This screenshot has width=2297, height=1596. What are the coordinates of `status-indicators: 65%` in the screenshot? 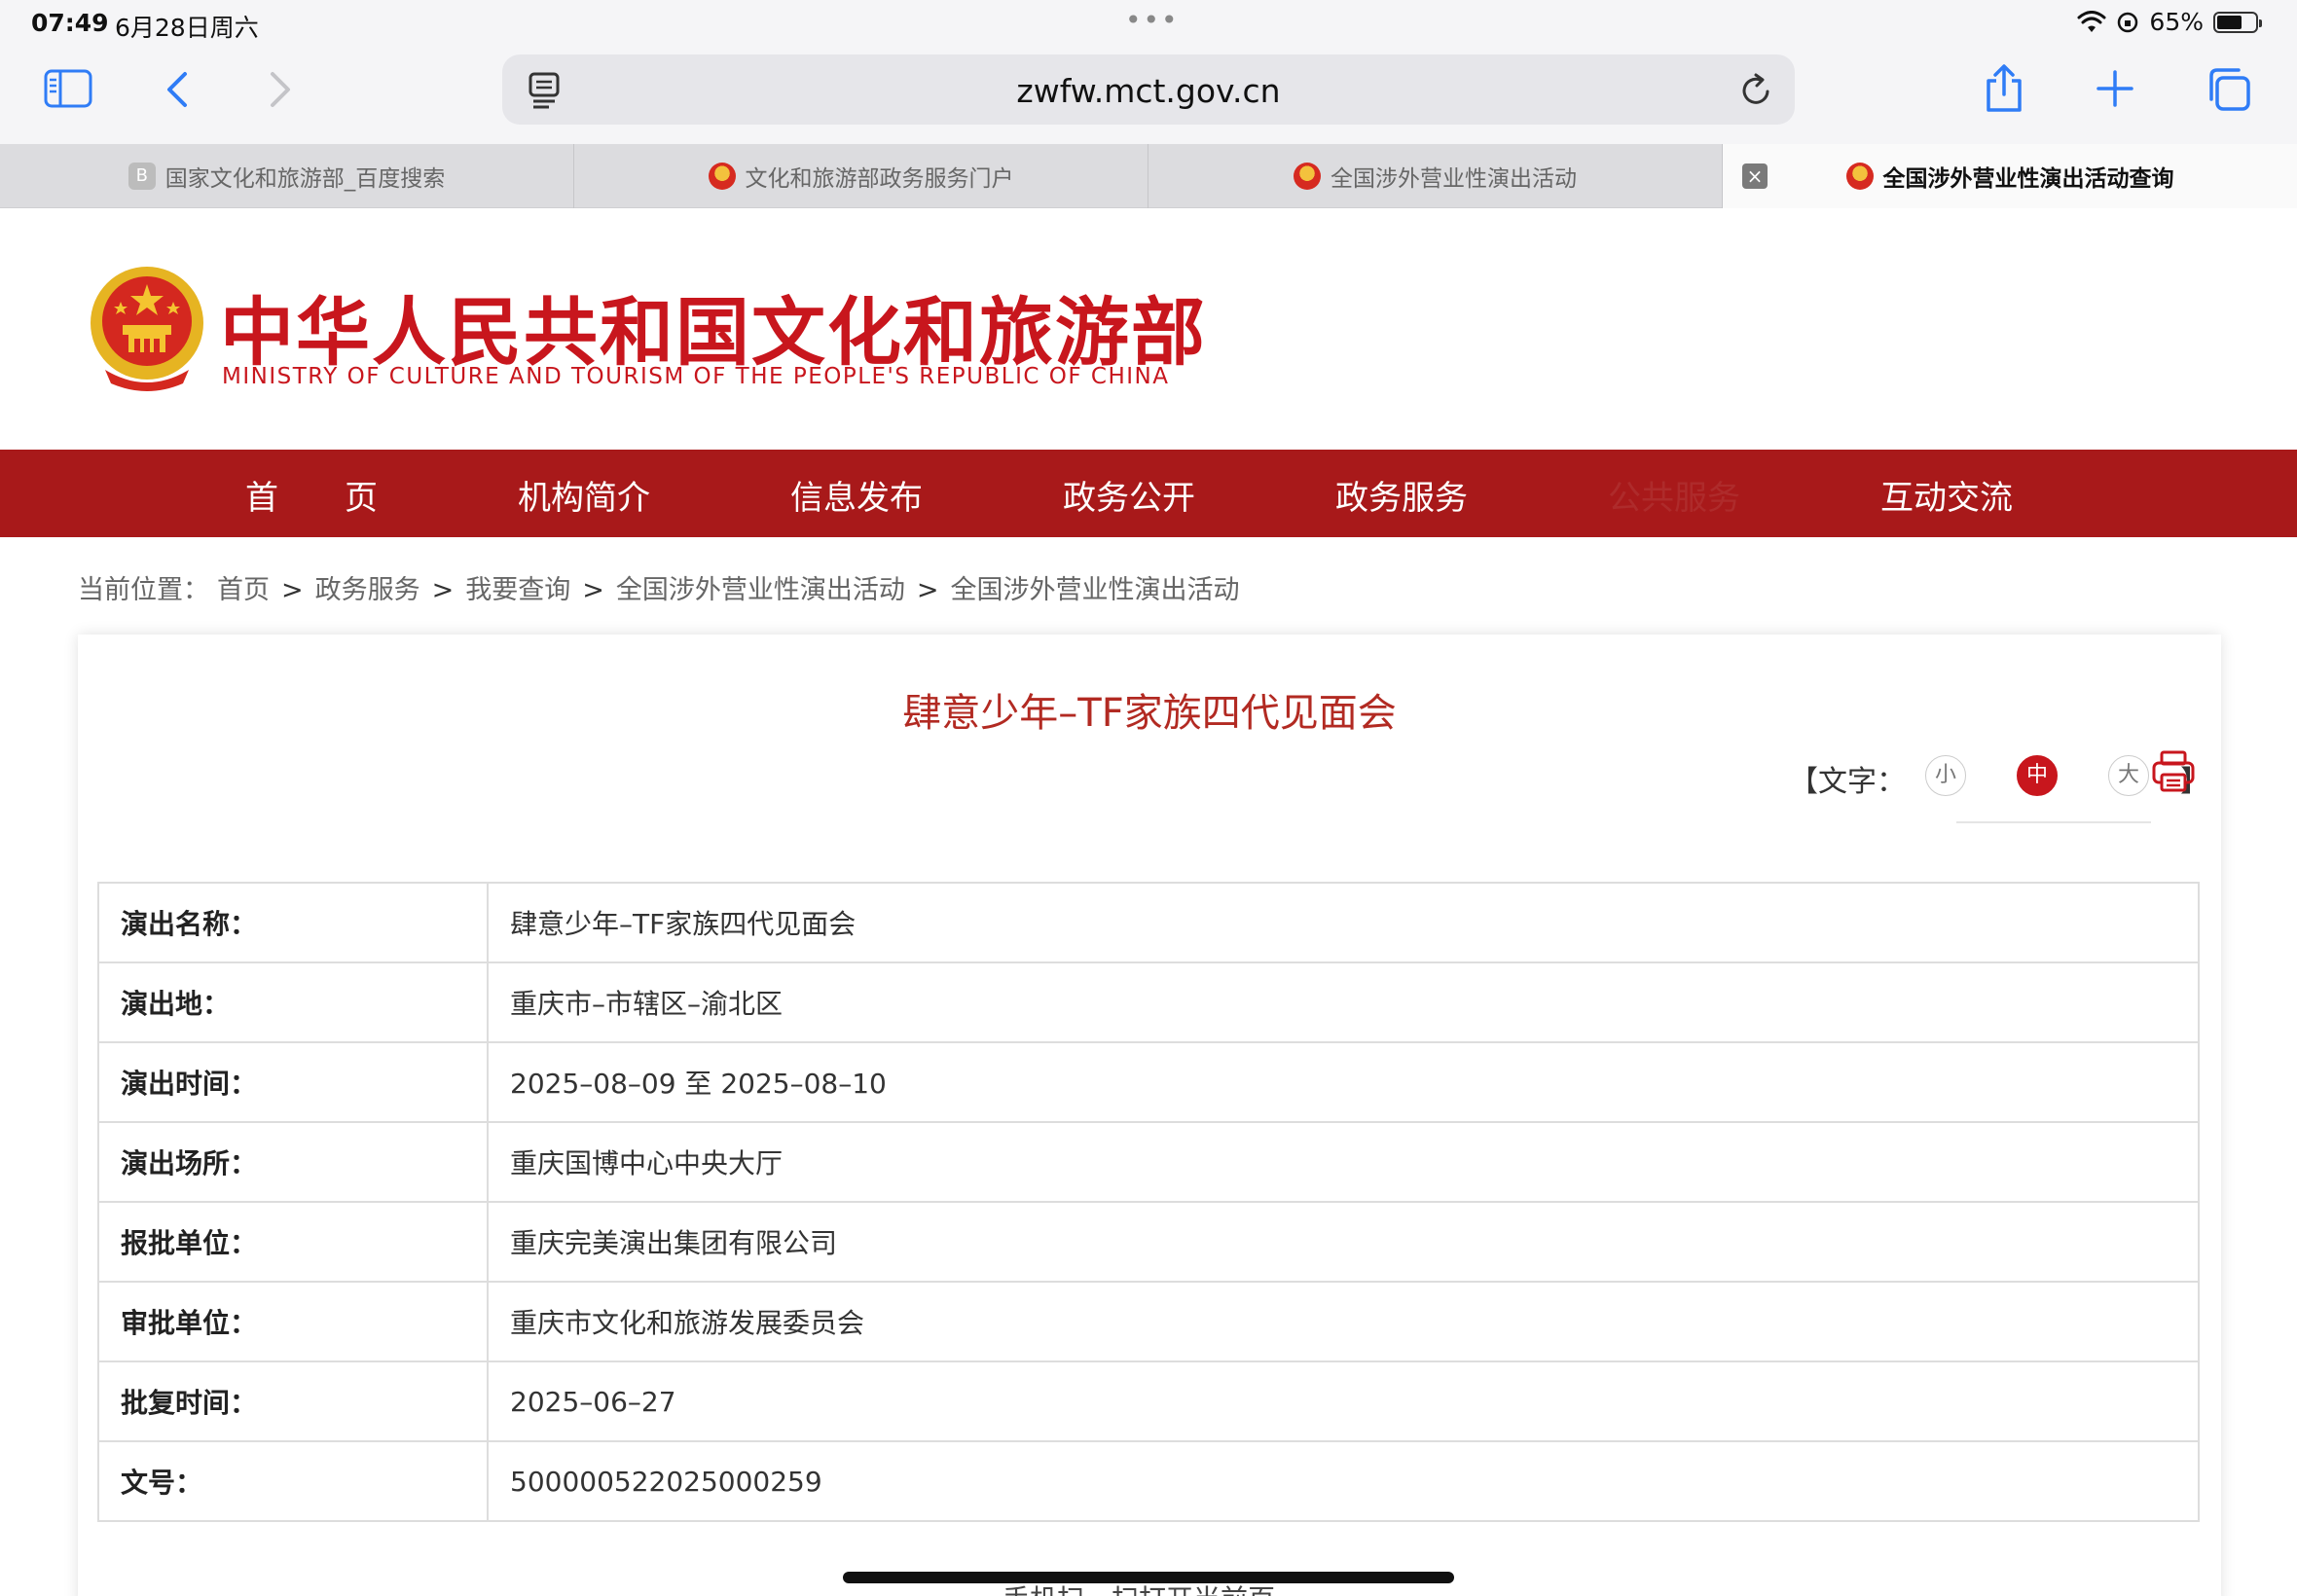 It's located at (2169, 22).